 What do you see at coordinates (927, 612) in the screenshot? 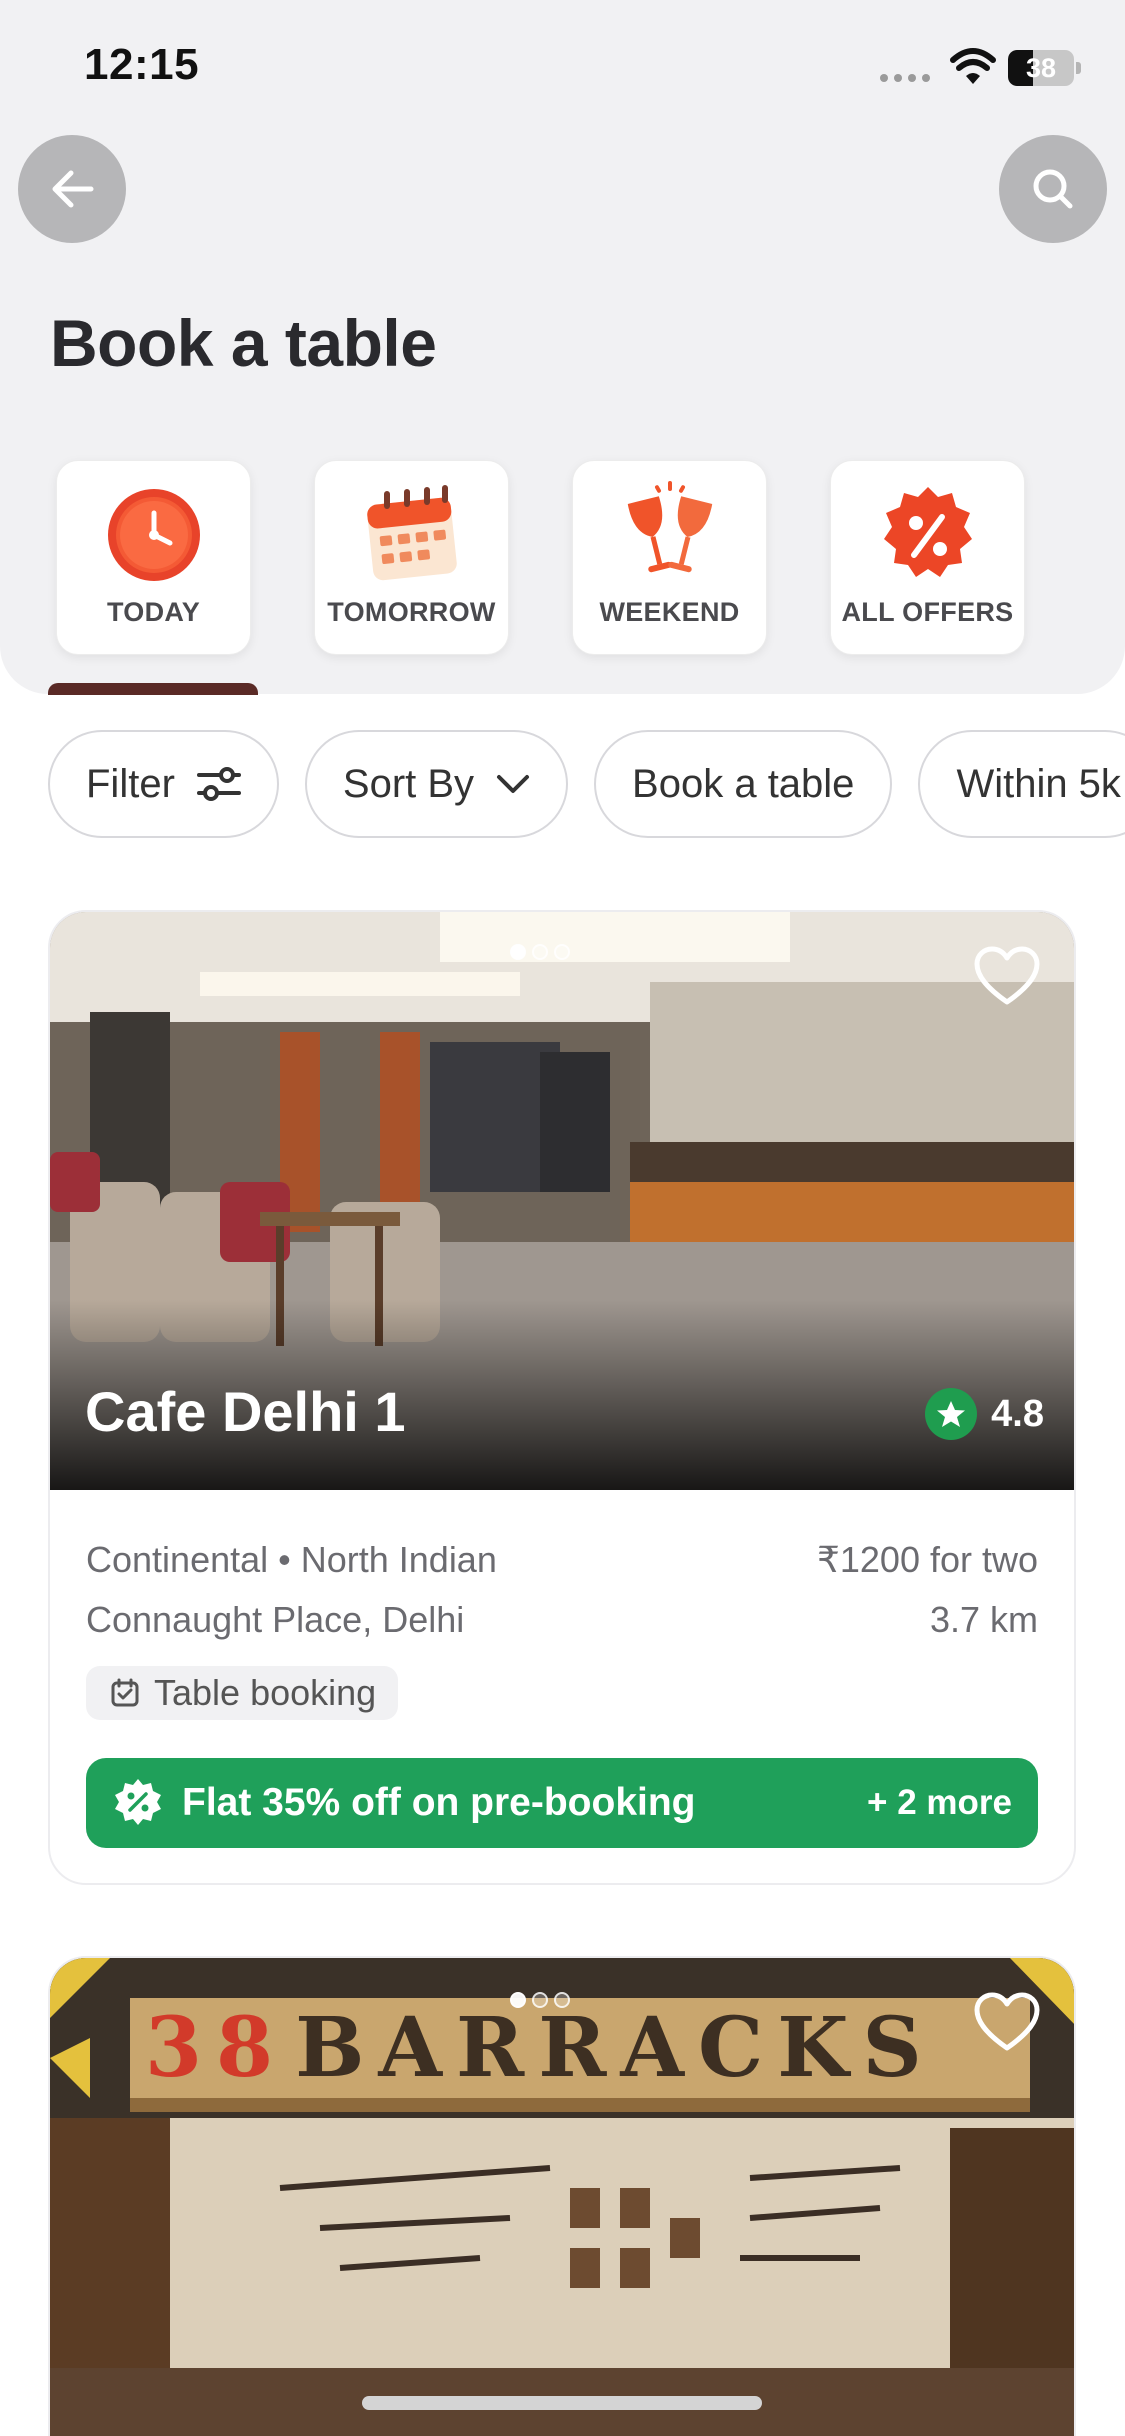
I see `tile-all-offers-label: ALL OFFERS` at bounding box center [927, 612].